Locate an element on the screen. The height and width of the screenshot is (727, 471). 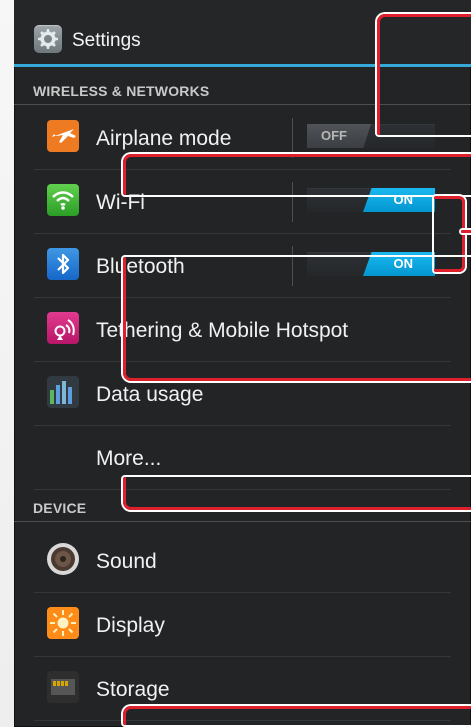
tethering-label: Tethering & Mobile Hotspot is located at coordinates (222, 330).